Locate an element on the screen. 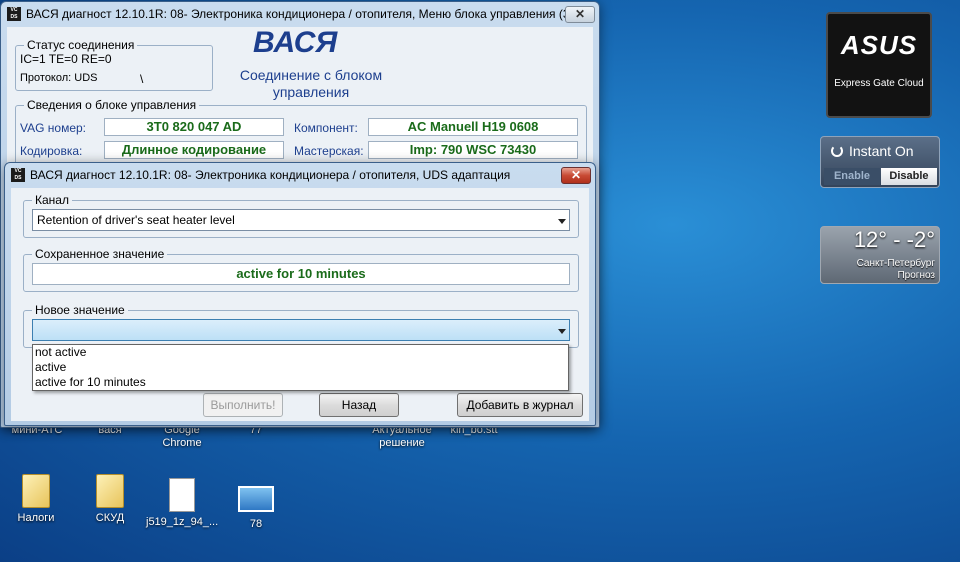 The image size is (960, 562). desktop-label-chrome: Chrome is located at coordinates (182, 443).